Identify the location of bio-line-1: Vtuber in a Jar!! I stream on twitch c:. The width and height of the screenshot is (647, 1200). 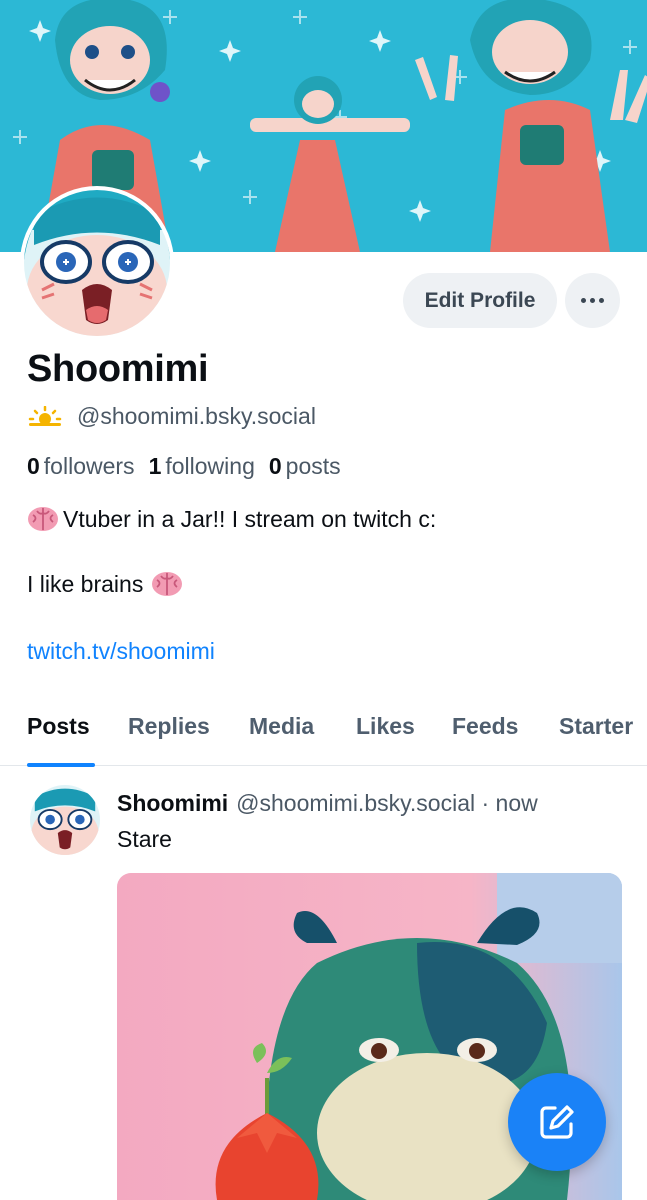
(231, 519).